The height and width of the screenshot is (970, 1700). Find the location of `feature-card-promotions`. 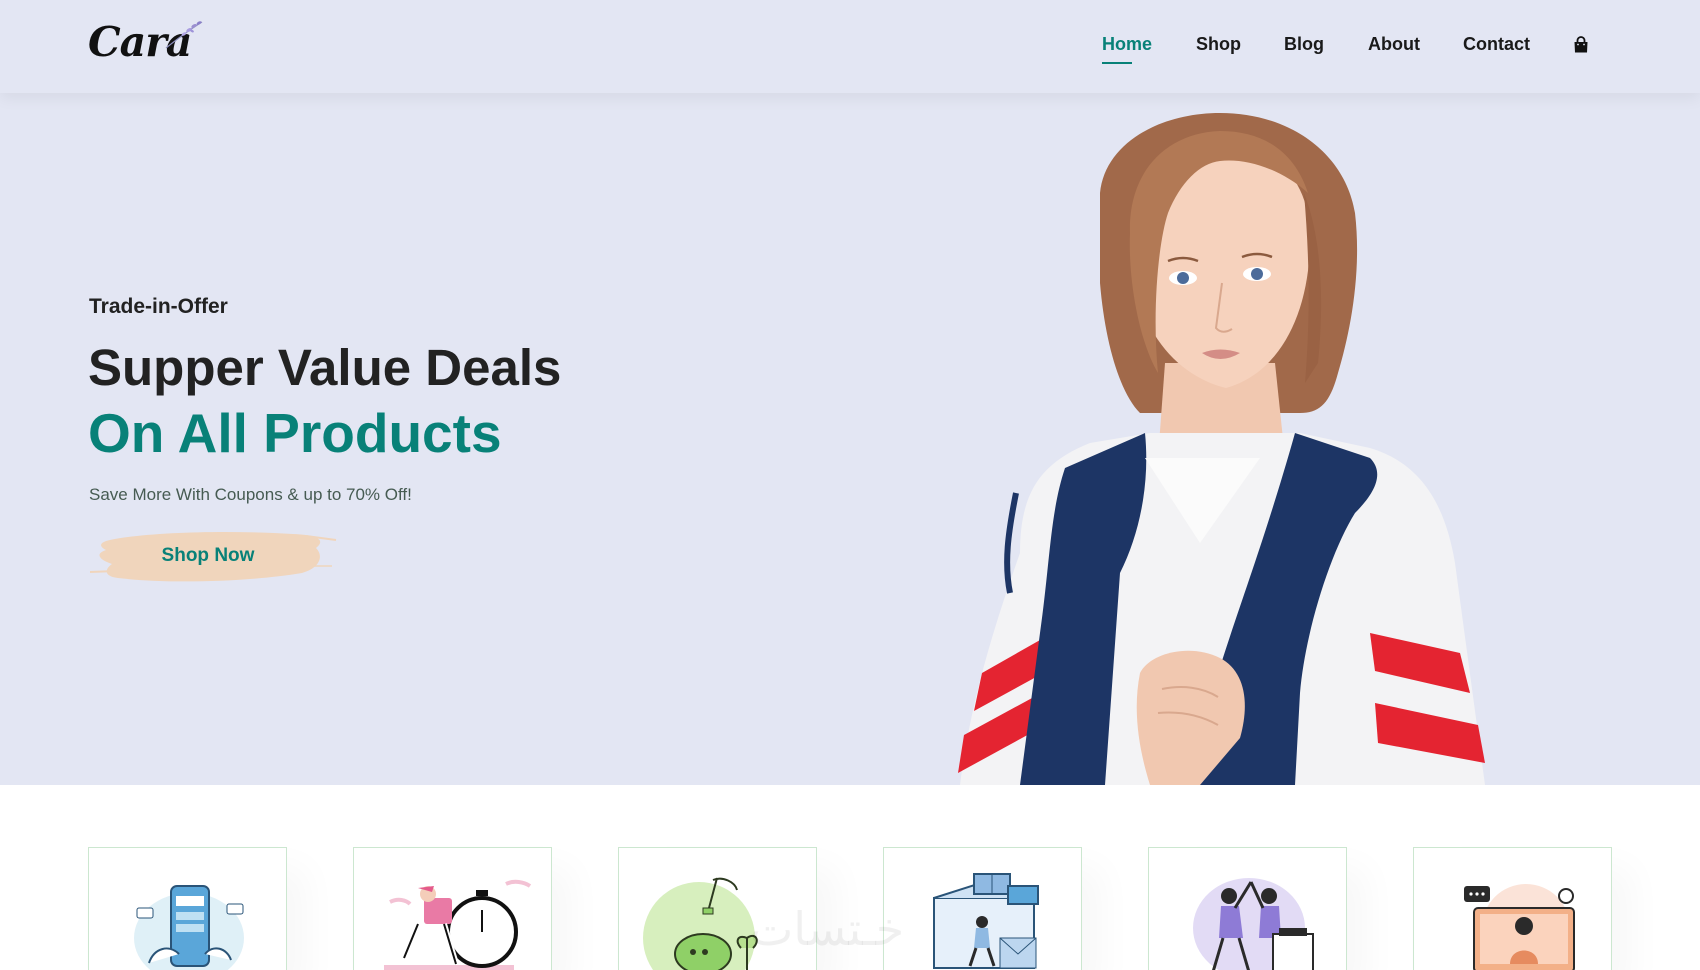

feature-card-promotions is located at coordinates (982, 908).